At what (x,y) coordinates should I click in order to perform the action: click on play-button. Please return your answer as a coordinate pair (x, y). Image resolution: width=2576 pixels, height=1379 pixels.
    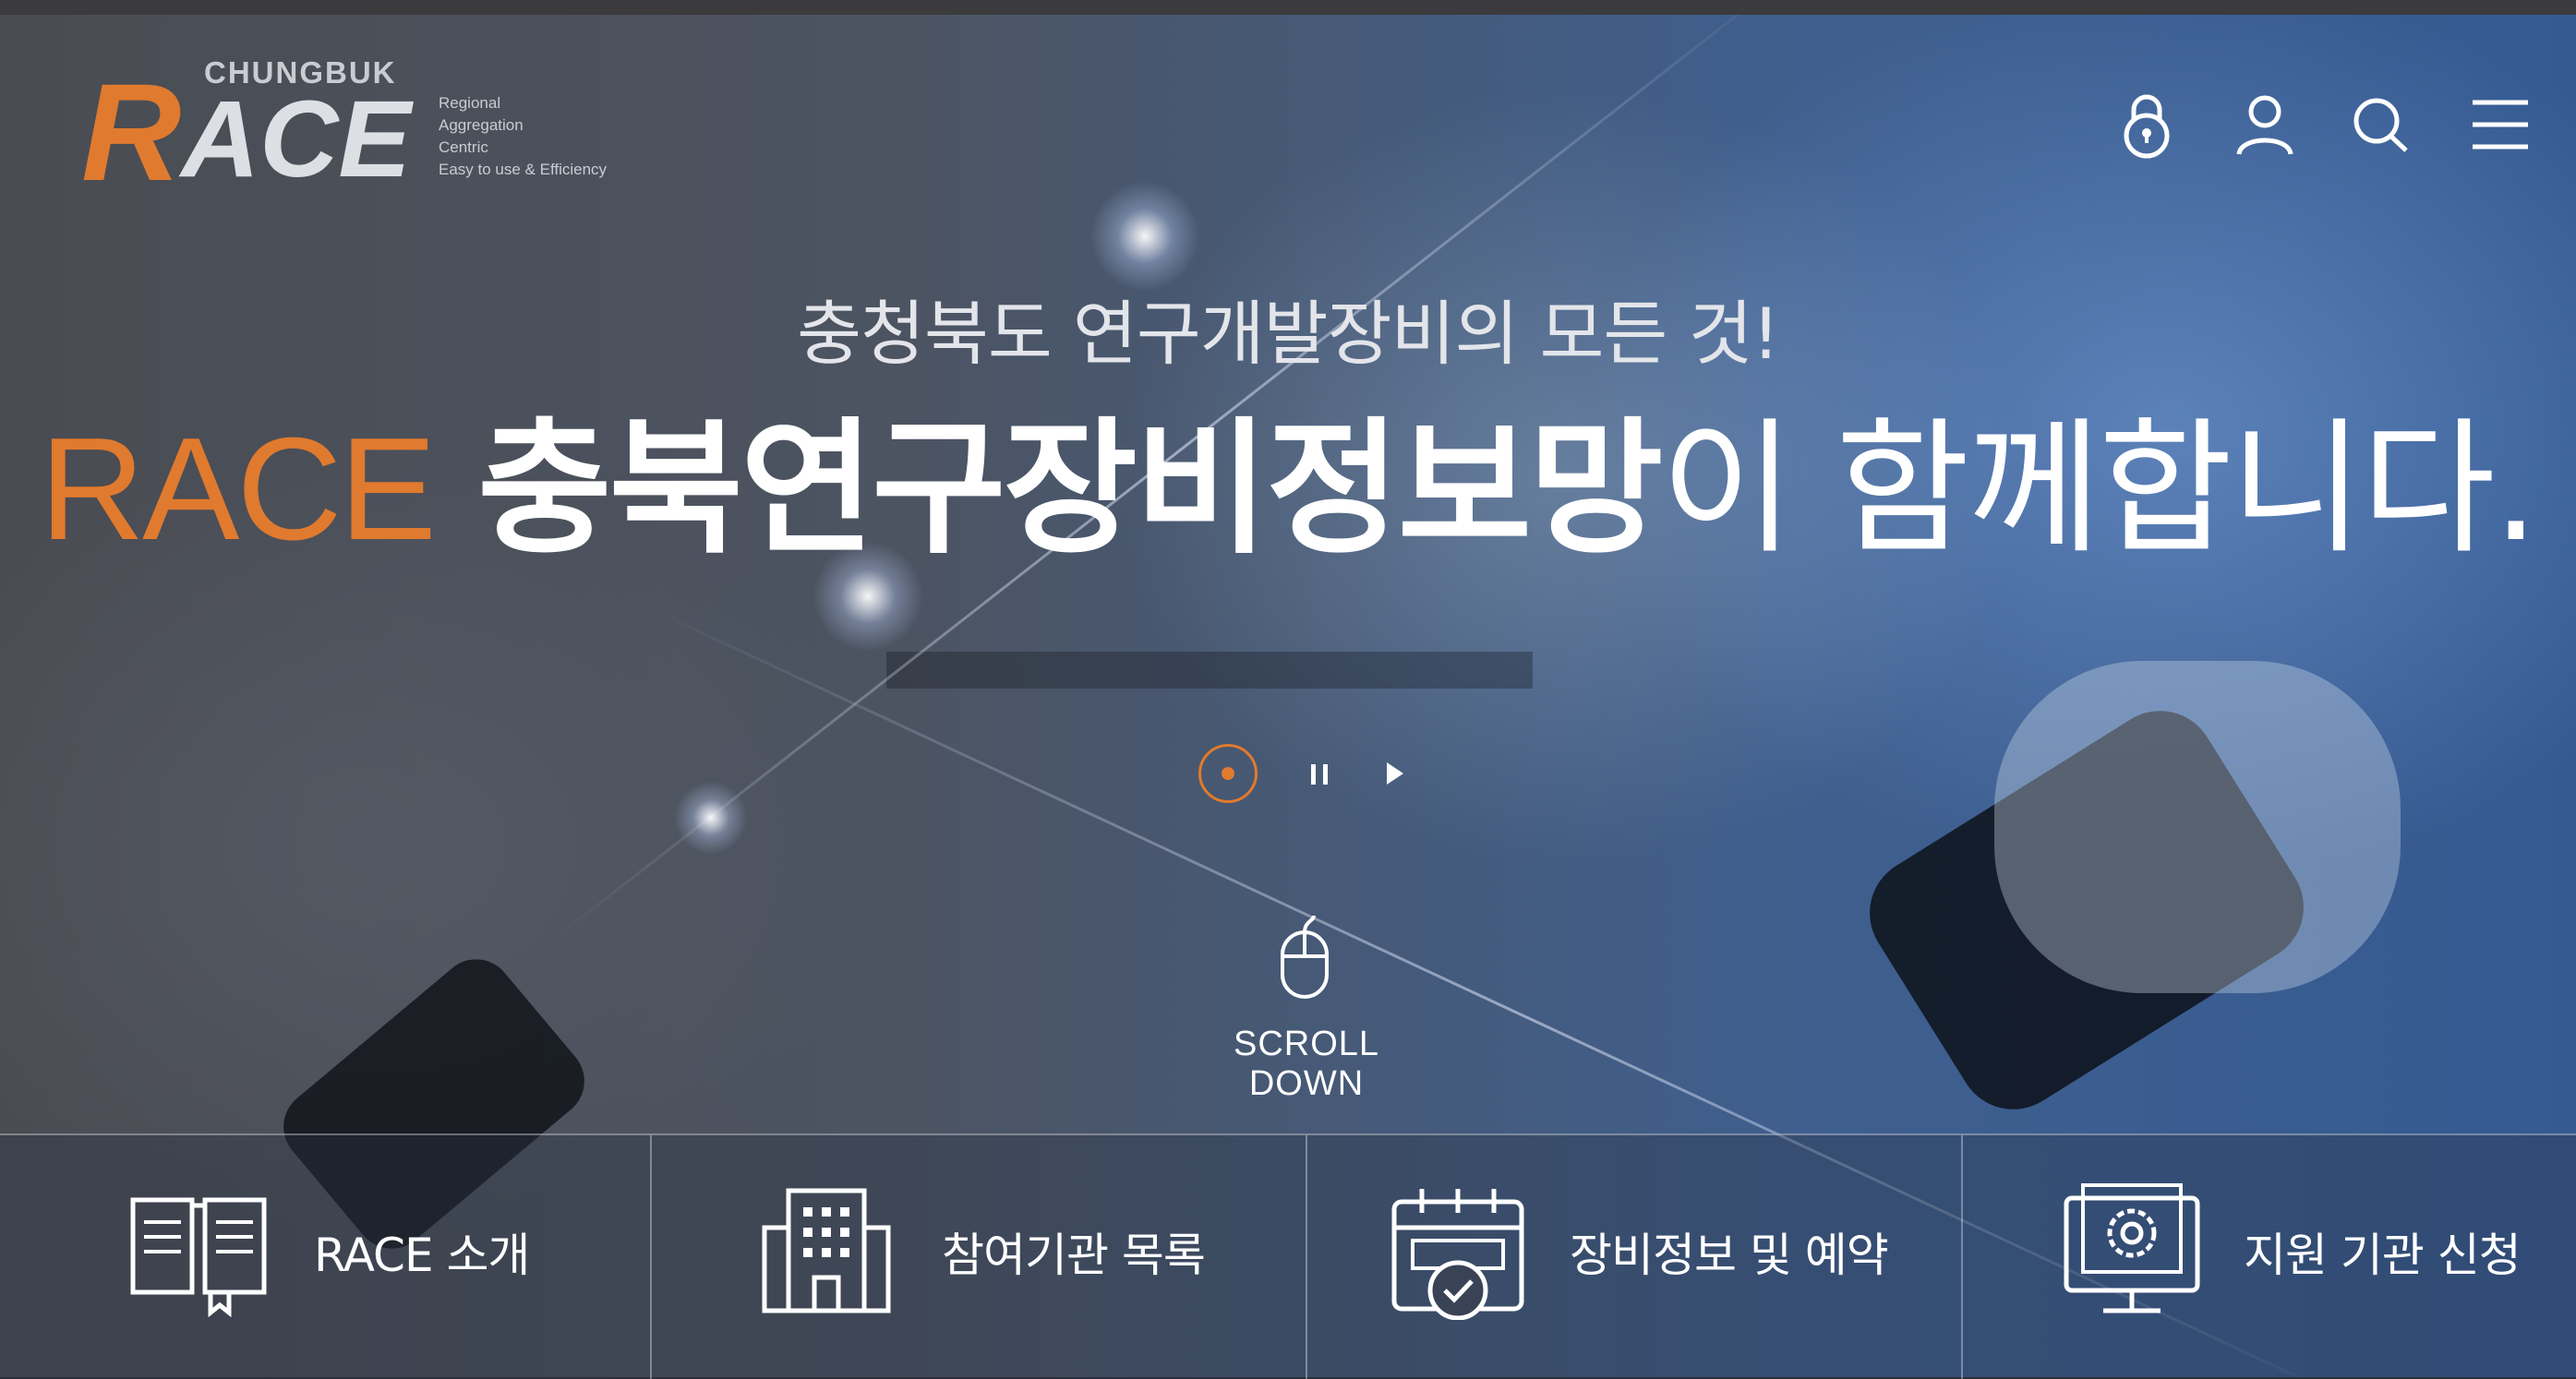
    Looking at the image, I should click on (1394, 774).